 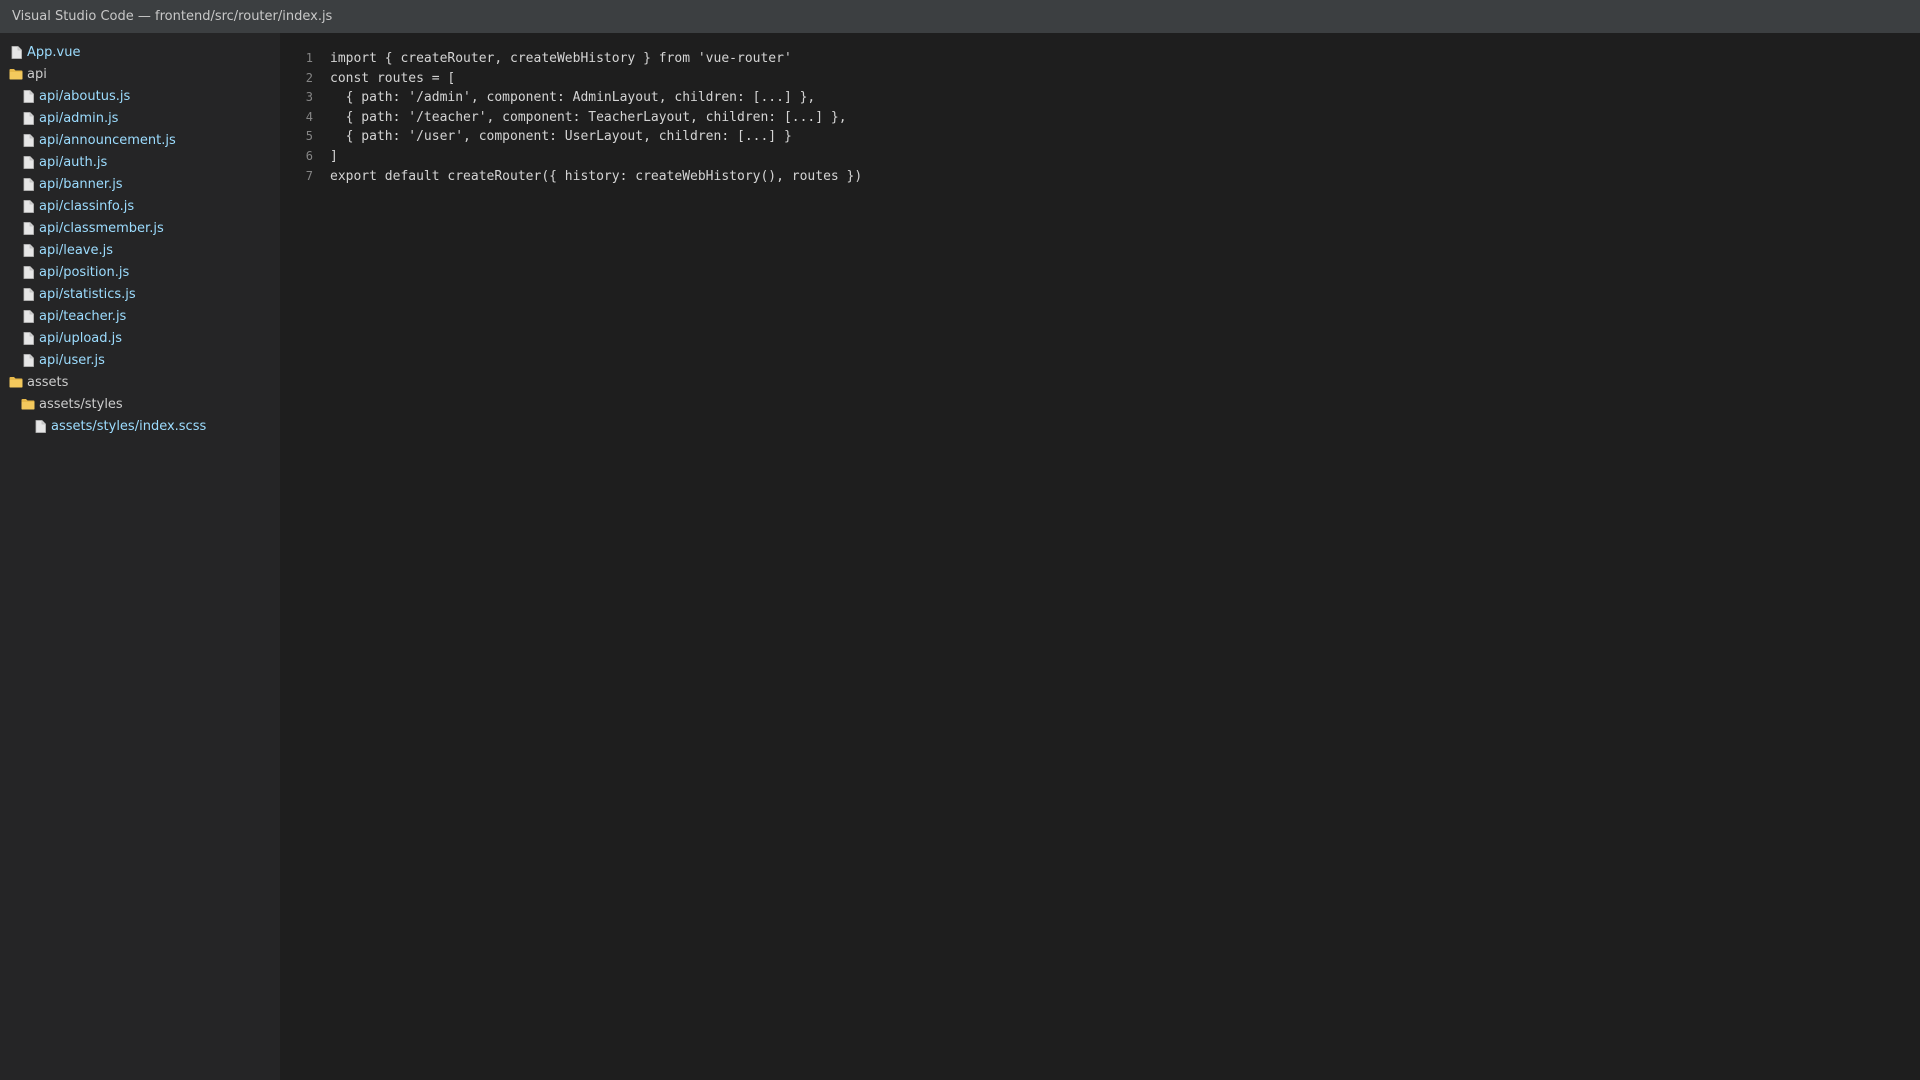 I want to click on tree-file-api-classinfo-js: api/classinfo.js, so click(x=140, y=206).